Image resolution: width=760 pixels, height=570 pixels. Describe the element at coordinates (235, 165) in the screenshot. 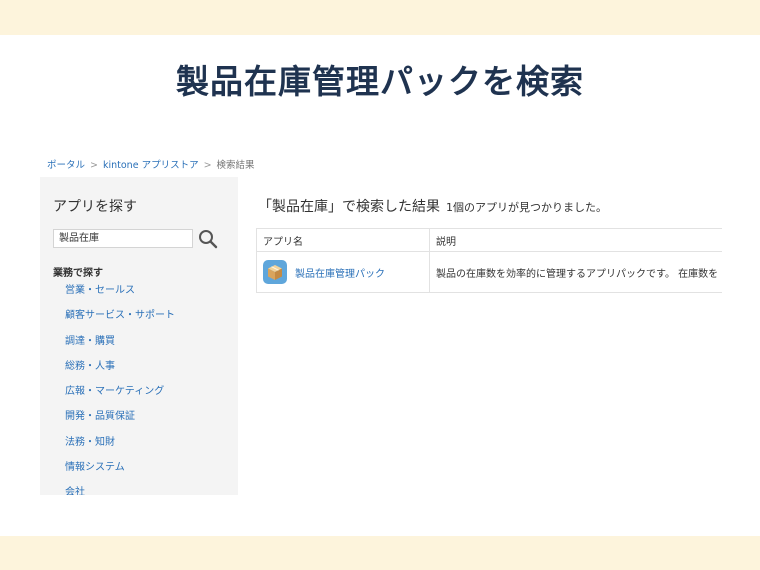

I see `breadcrumb-current: 検索結果` at that location.